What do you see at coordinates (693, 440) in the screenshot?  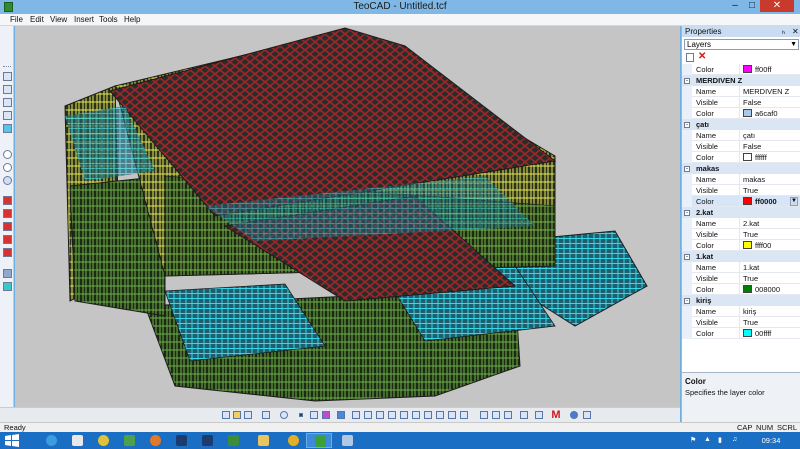 I see `flag-icon: ⚑` at bounding box center [693, 440].